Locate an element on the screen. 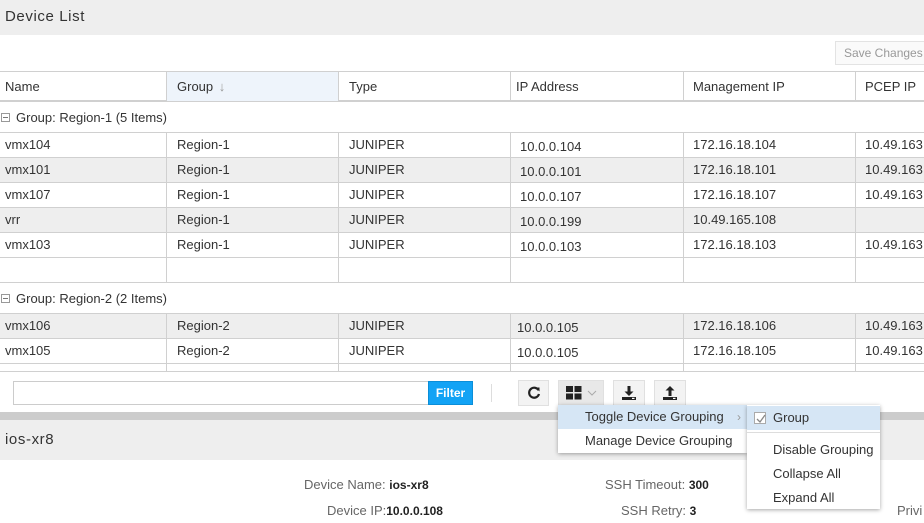 This screenshot has width=924, height=523. field-value: 300 is located at coordinates (698, 485).